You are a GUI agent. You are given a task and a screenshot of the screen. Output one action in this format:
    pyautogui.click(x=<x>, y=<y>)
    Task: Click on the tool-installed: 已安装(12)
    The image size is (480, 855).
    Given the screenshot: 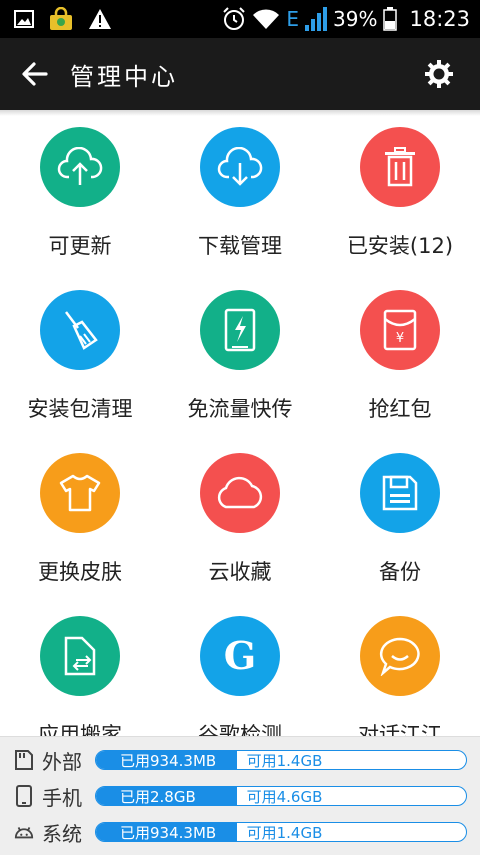 What is the action you would take?
    pyautogui.click(x=400, y=197)
    